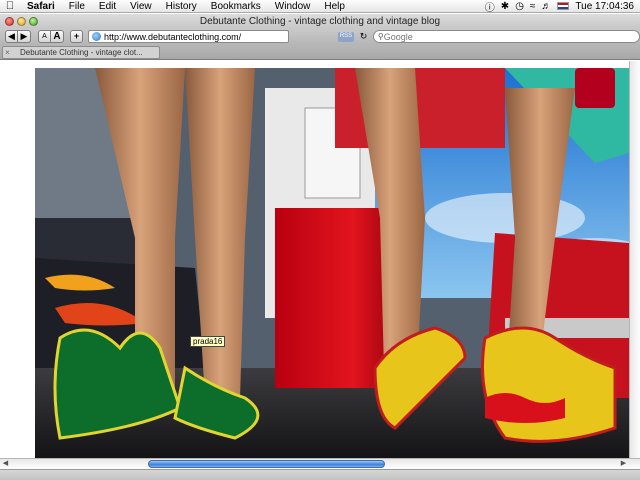 This screenshot has width=640, height=480. I want to click on search-field: ⚲, so click(506, 36).